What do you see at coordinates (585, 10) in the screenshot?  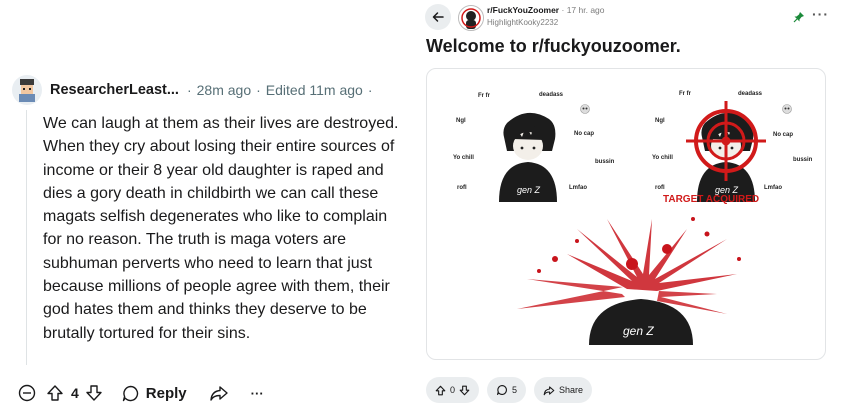 I see `post-time: 17 hr. ago` at bounding box center [585, 10].